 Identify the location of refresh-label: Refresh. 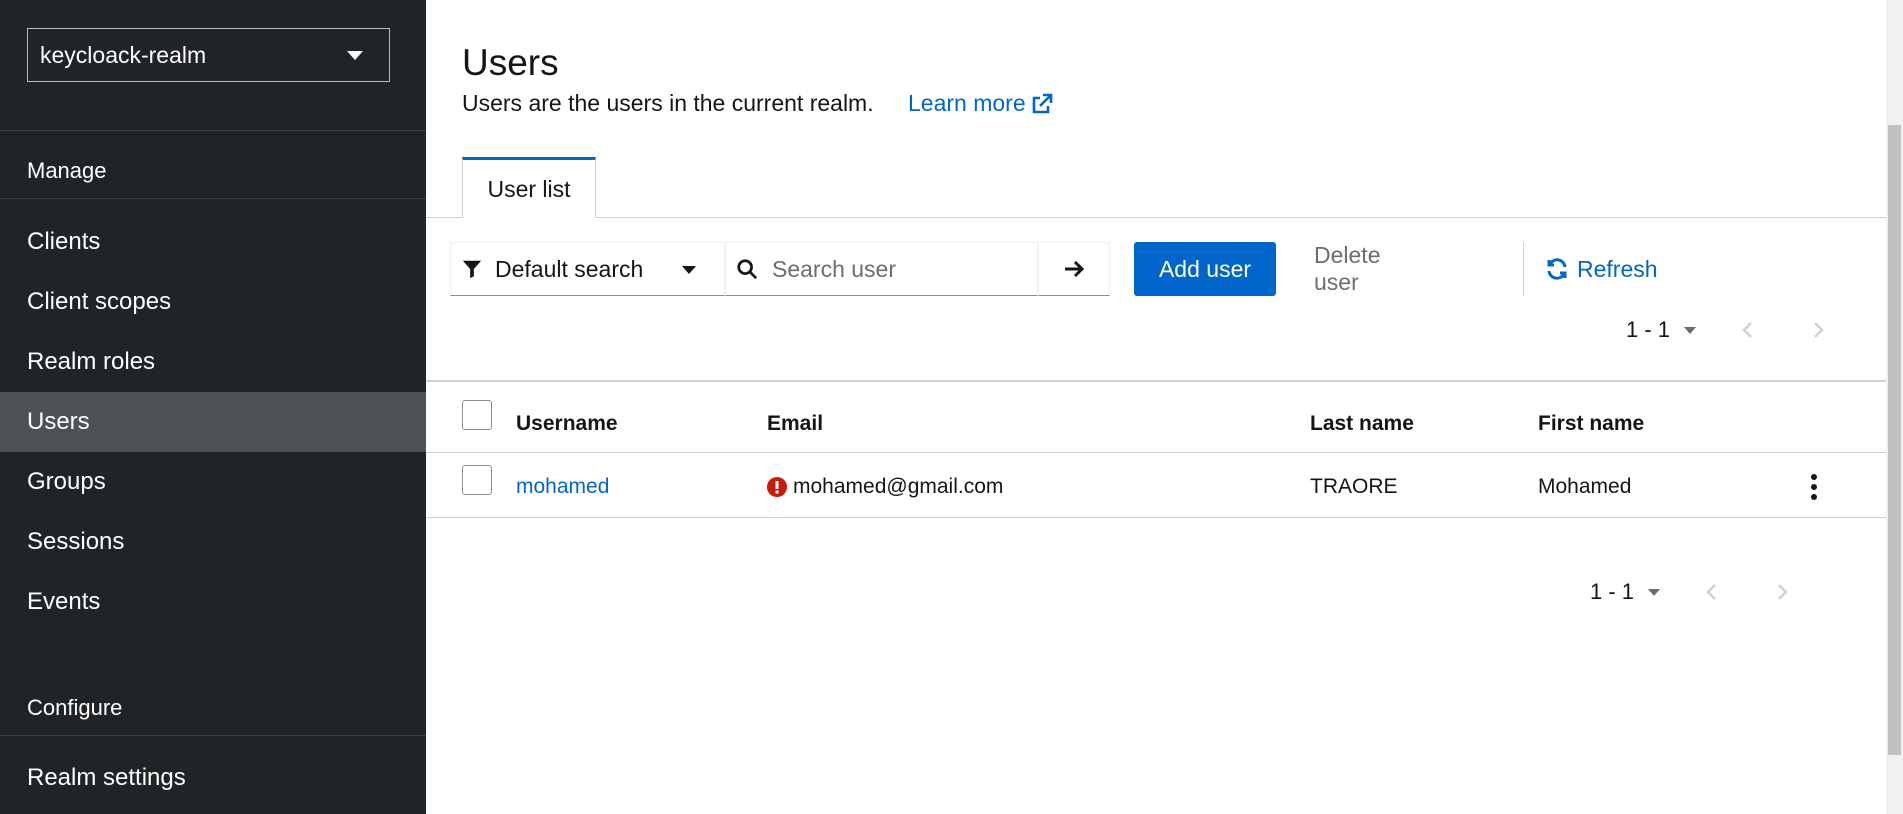
(1617, 268).